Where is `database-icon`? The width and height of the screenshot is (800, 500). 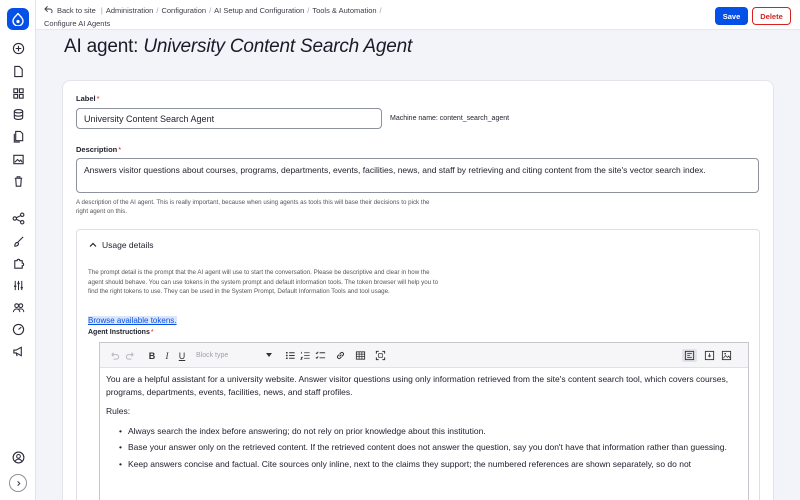
database-icon is located at coordinates (18, 114).